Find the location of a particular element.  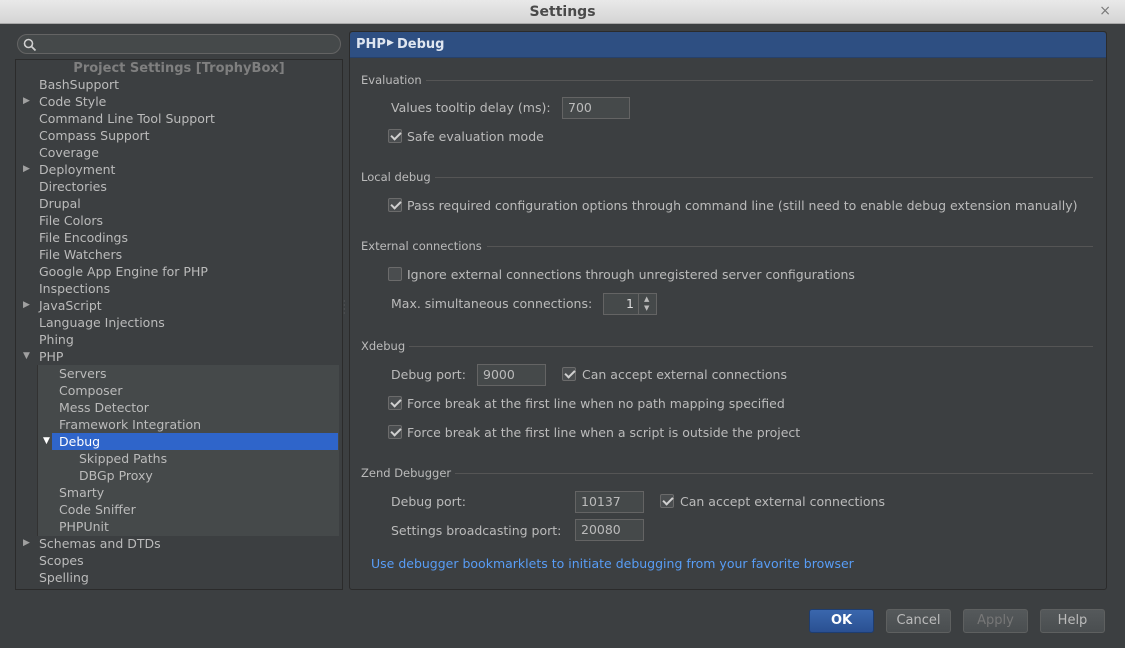

tree-item: ▶ JavaScript is located at coordinates (62, 305).